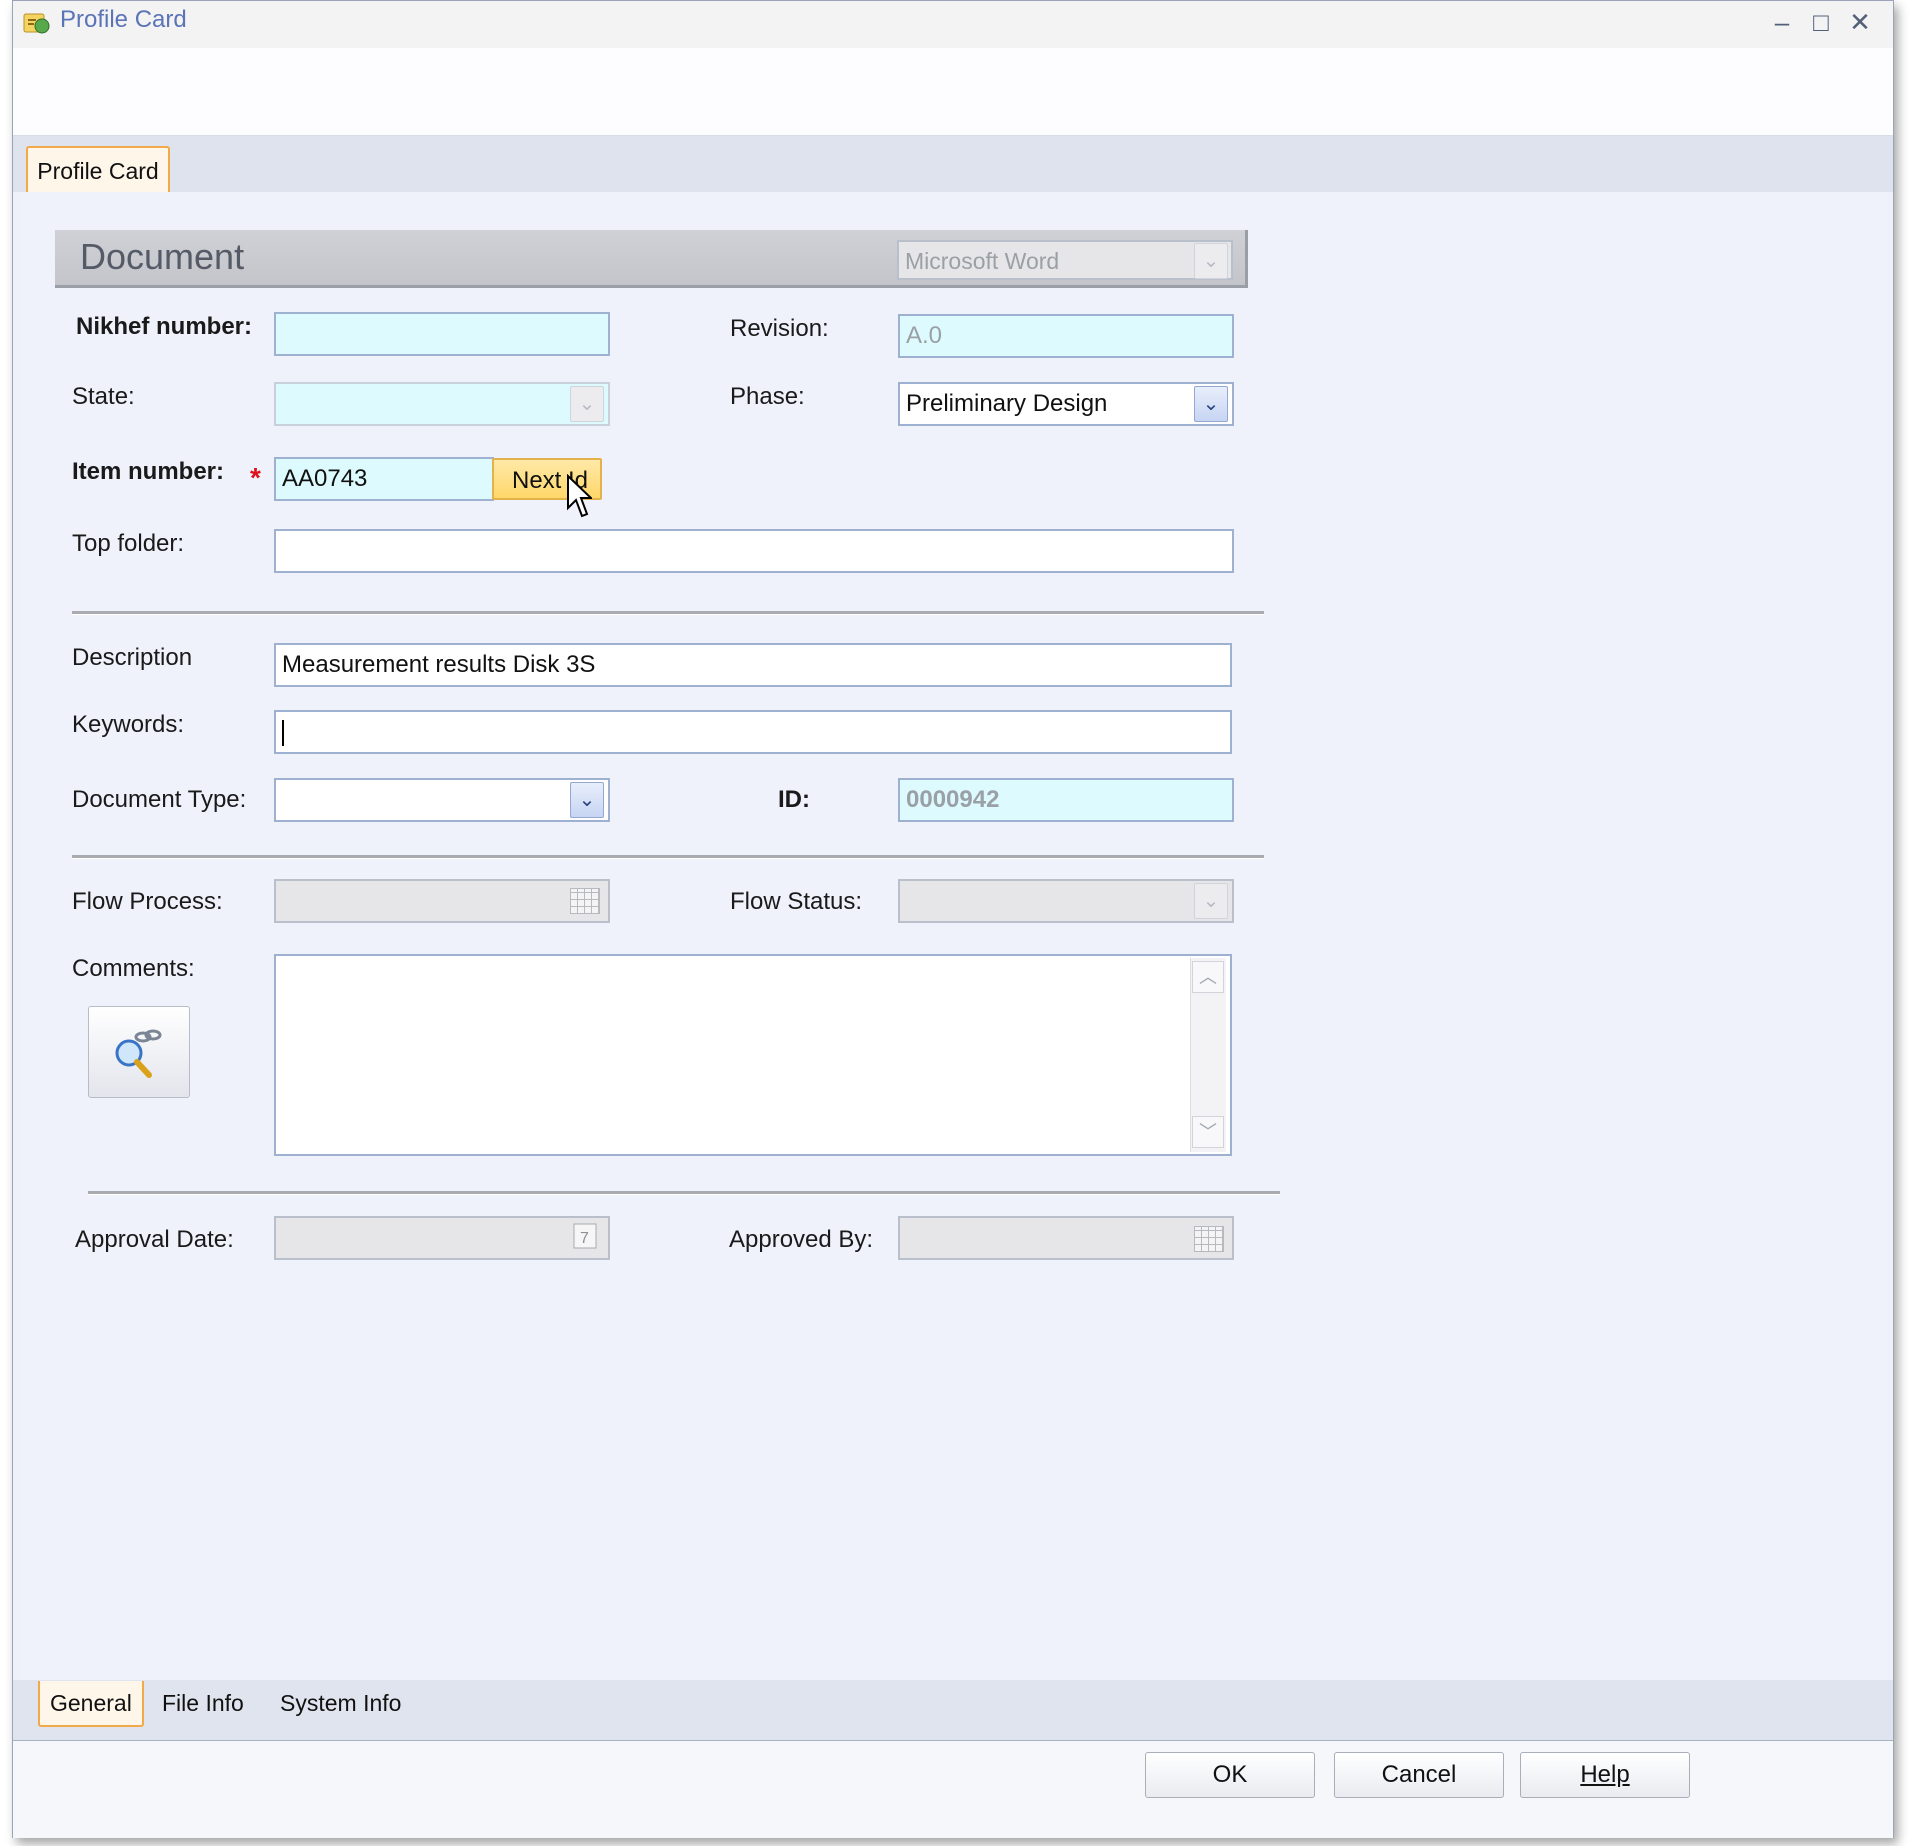 The image size is (1918, 1846). I want to click on comments-textarea, so click(753, 1055).